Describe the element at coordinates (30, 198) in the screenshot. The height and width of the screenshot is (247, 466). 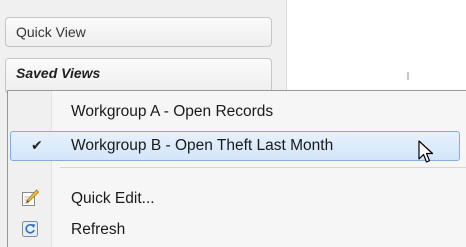
I see `edit-pencil-icon` at that location.